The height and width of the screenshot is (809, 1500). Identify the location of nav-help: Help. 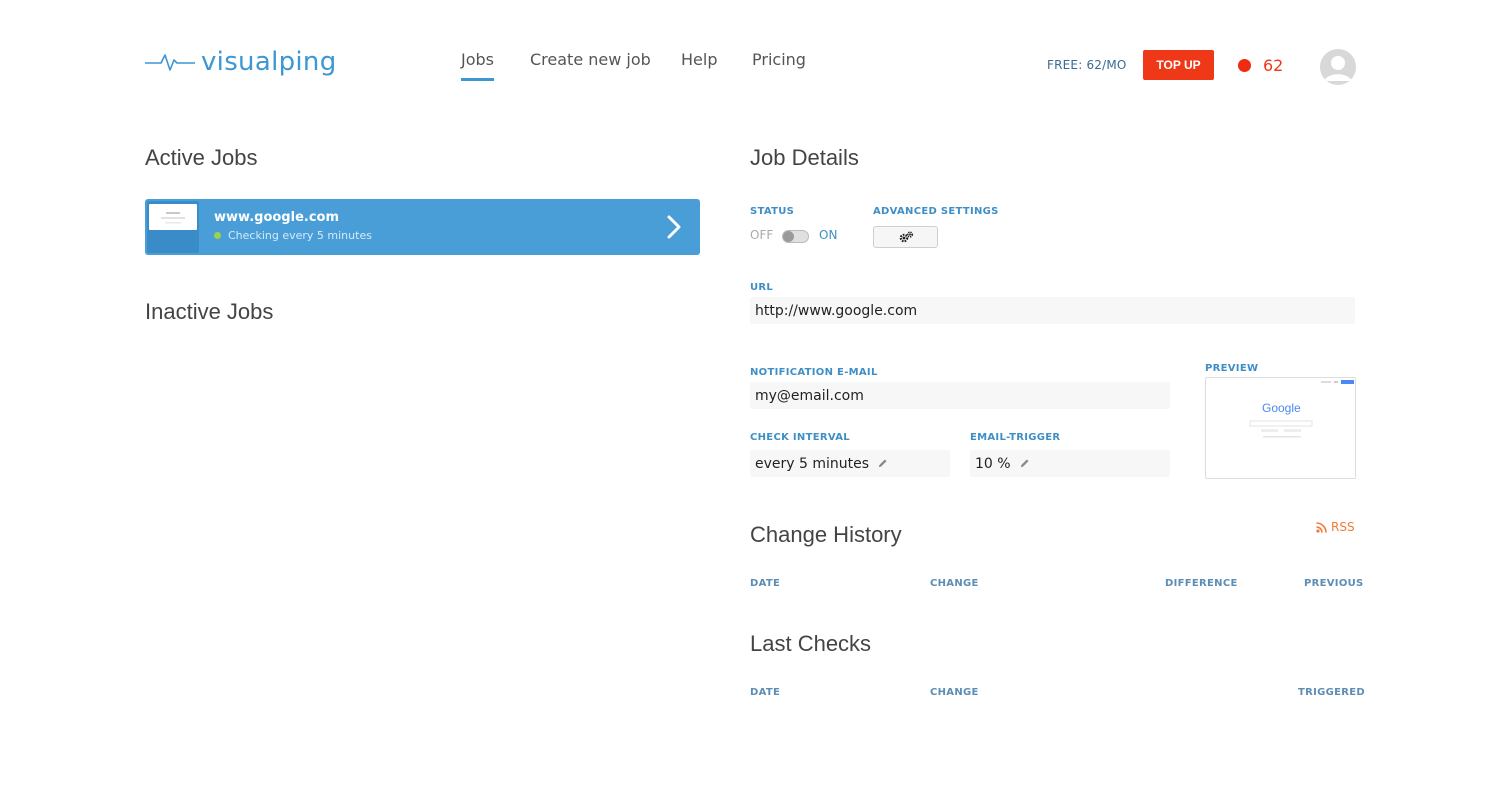
(699, 59).